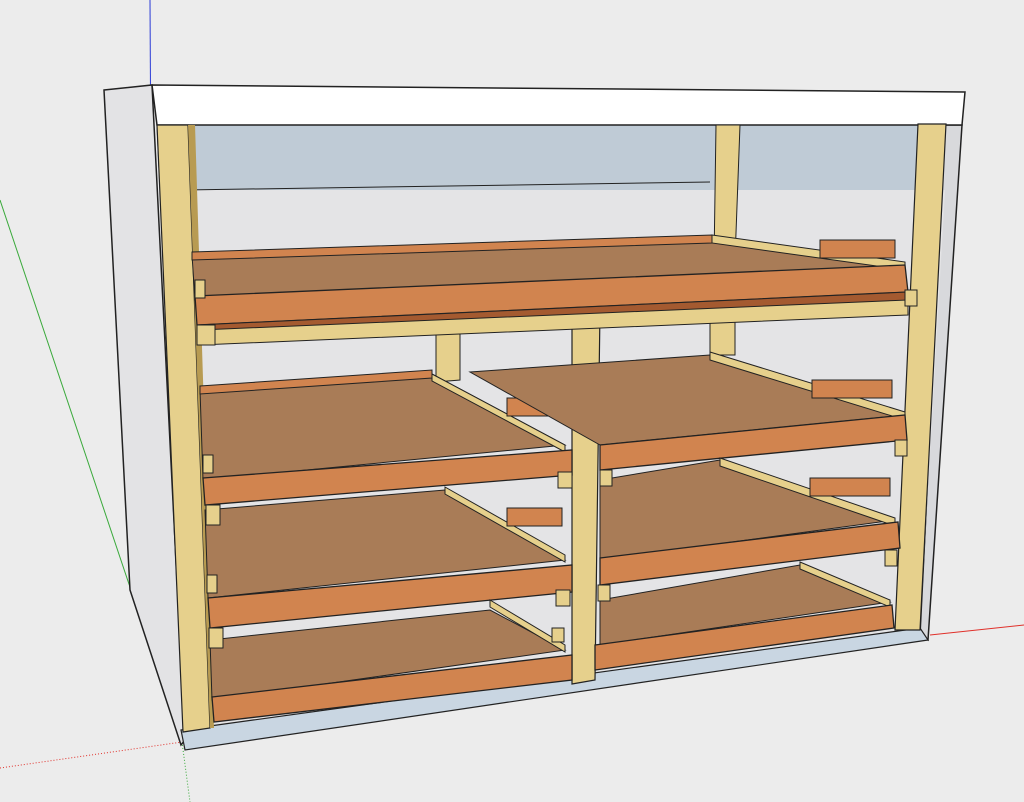  Describe the element at coordinates (558, 105) in the screenshot. I see `top-panel` at that location.